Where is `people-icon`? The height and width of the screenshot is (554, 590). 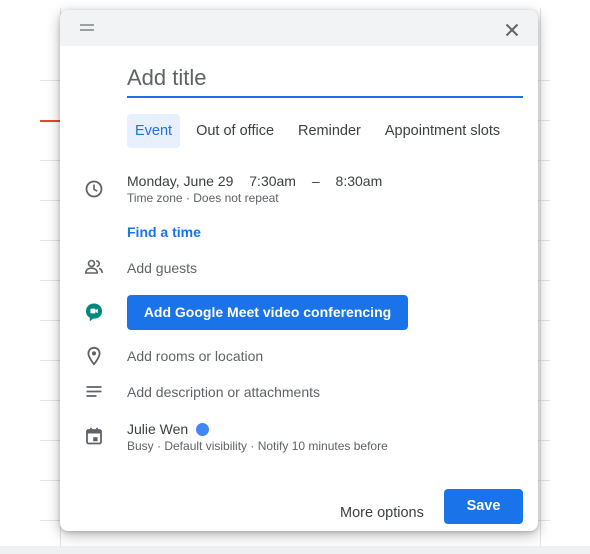
people-icon is located at coordinates (93, 266).